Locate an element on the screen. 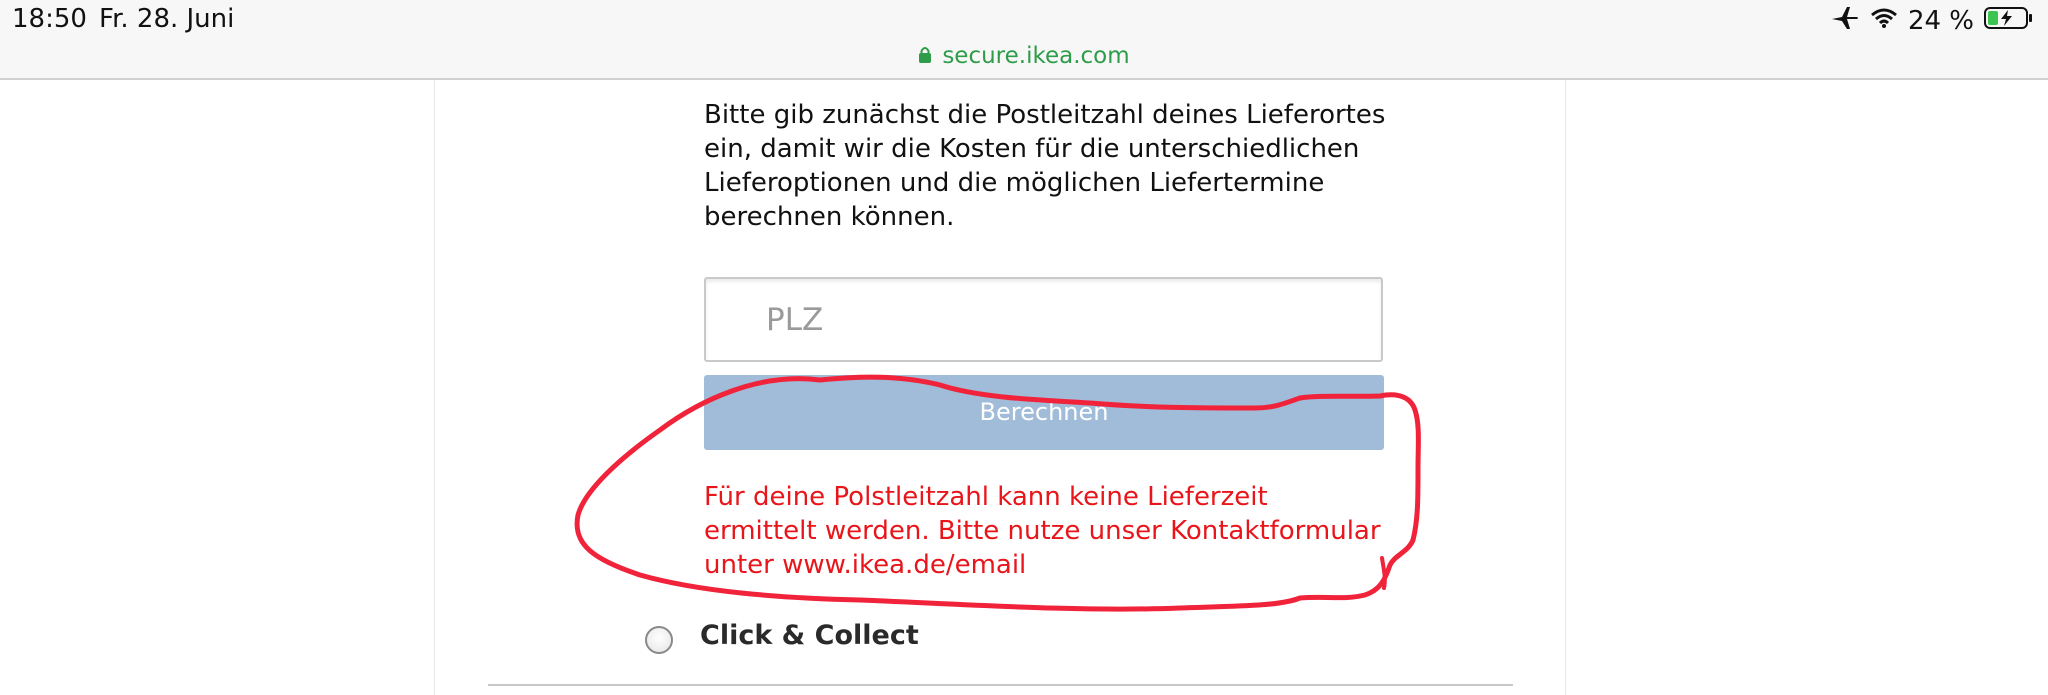 This screenshot has width=2048, height=695. lock-icon is located at coordinates (925, 56).